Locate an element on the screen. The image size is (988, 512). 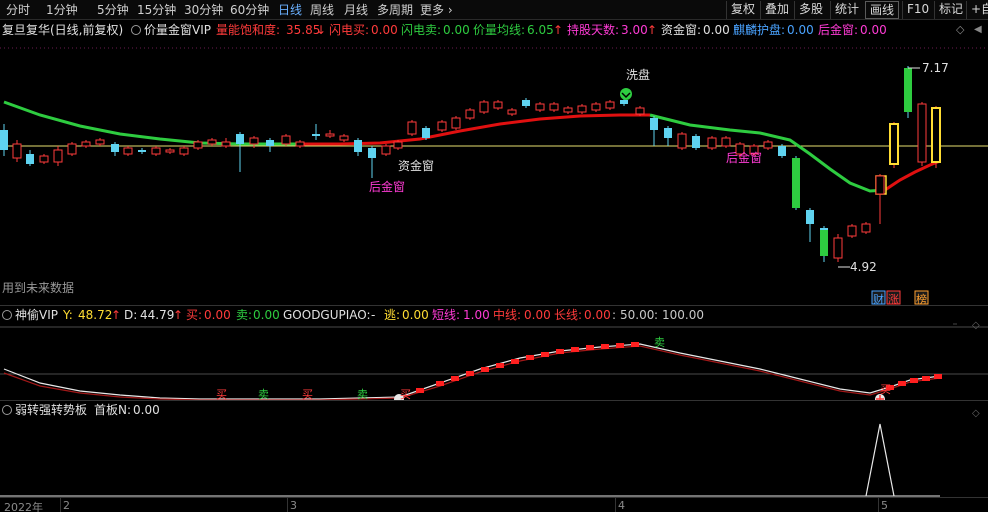
tab-60min: 60分钟 is located at coordinates (249, 10).